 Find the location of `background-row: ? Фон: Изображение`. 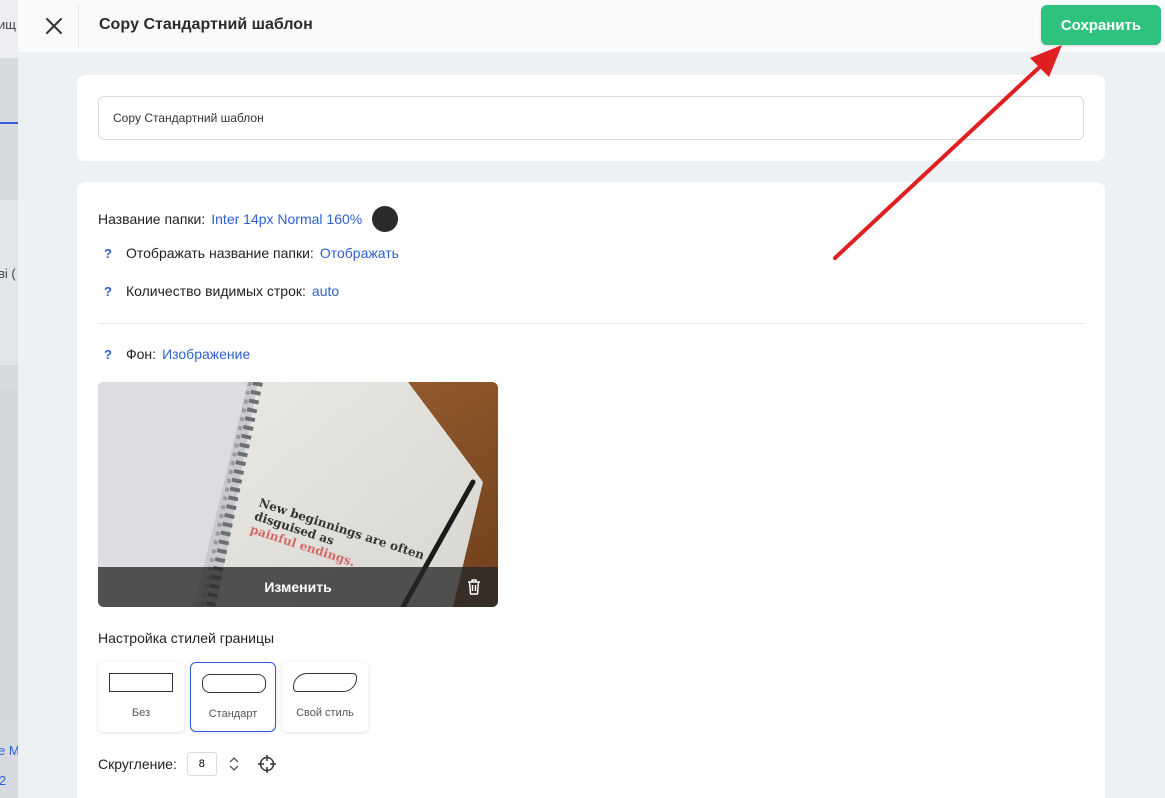

background-row: ? Фон: Изображение is located at coordinates (174, 354).